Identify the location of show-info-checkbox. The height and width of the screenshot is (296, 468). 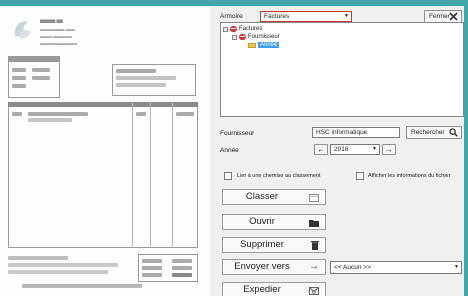
(360, 176).